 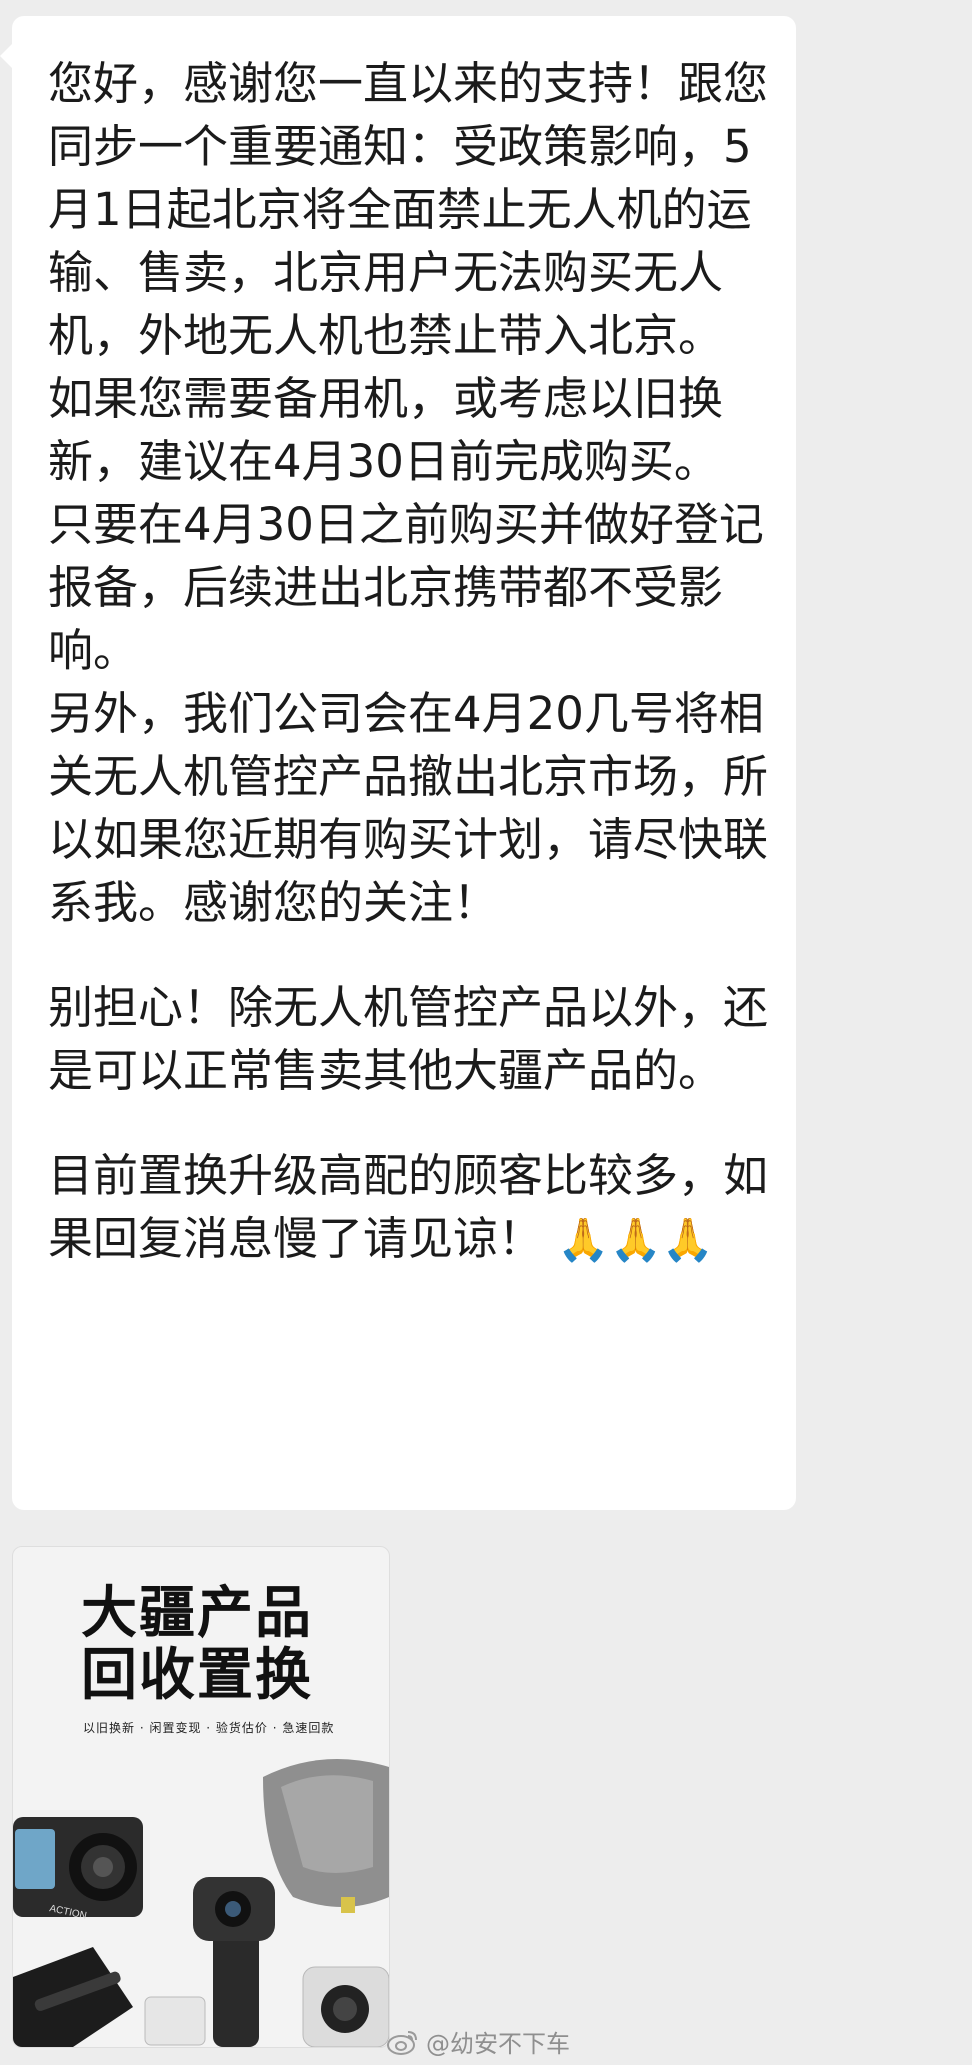 I want to click on pocket-camera-icon, so click(x=209, y=1962).